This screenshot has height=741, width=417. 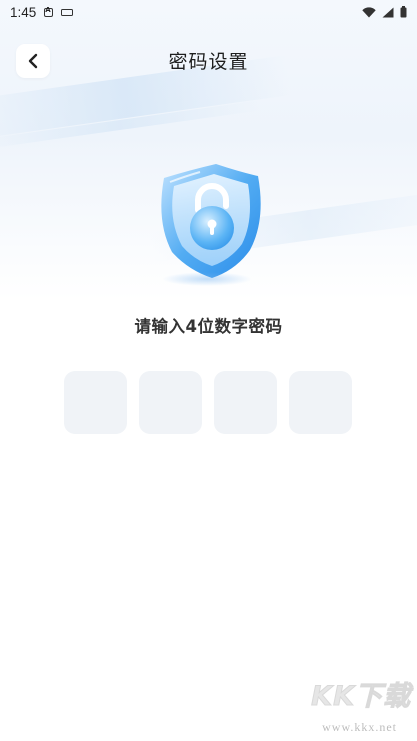 I want to click on pin-prompt: 请输入4位数字密码, so click(x=208, y=326).